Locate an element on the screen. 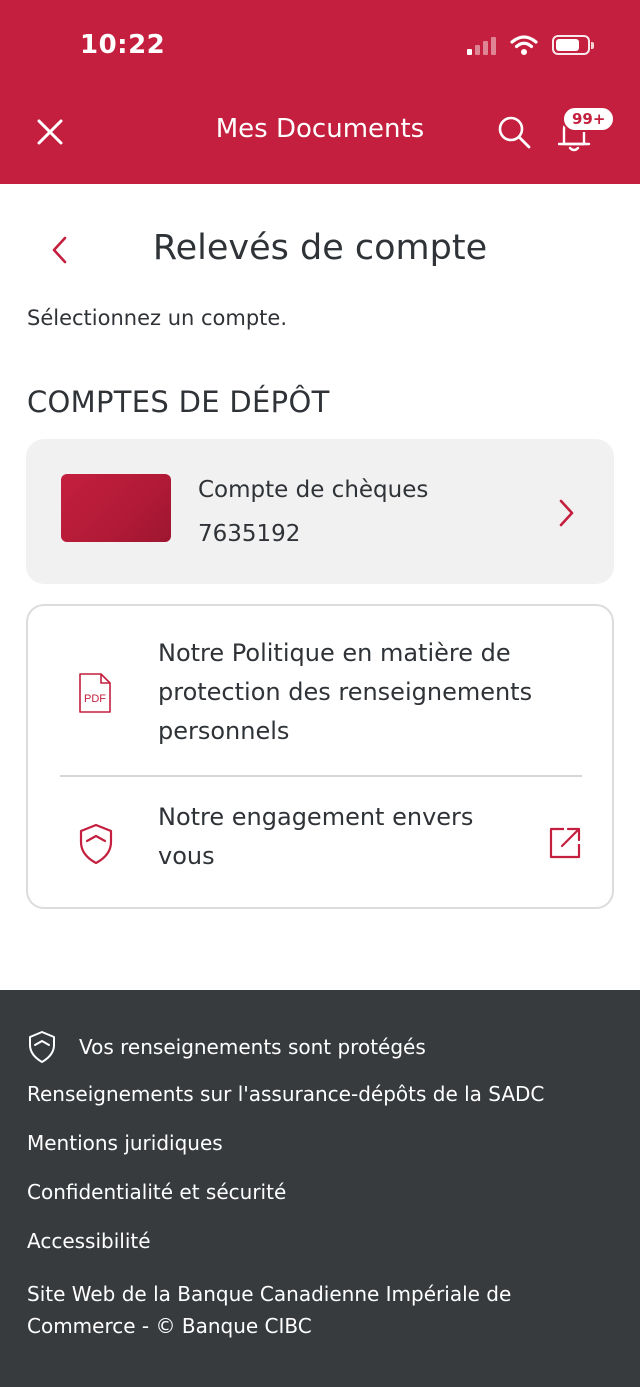 The height and width of the screenshot is (1387, 640). card-image is located at coordinates (116, 508).